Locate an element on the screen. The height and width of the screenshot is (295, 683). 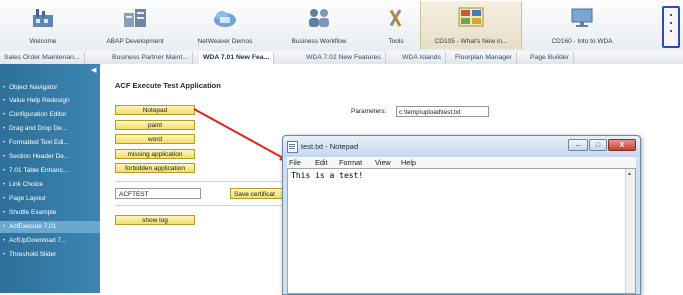
nav-item-label: Threshold Slider is located at coordinates (33, 254).